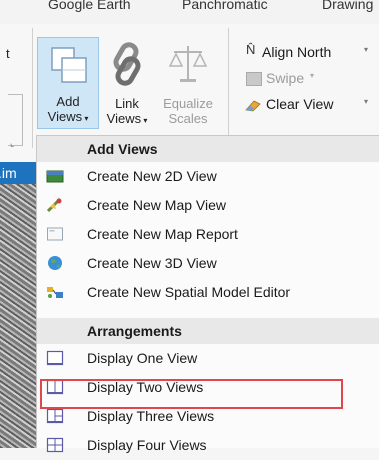 This screenshot has height=460, width=379. I want to click on highlight-box, so click(191, 394).